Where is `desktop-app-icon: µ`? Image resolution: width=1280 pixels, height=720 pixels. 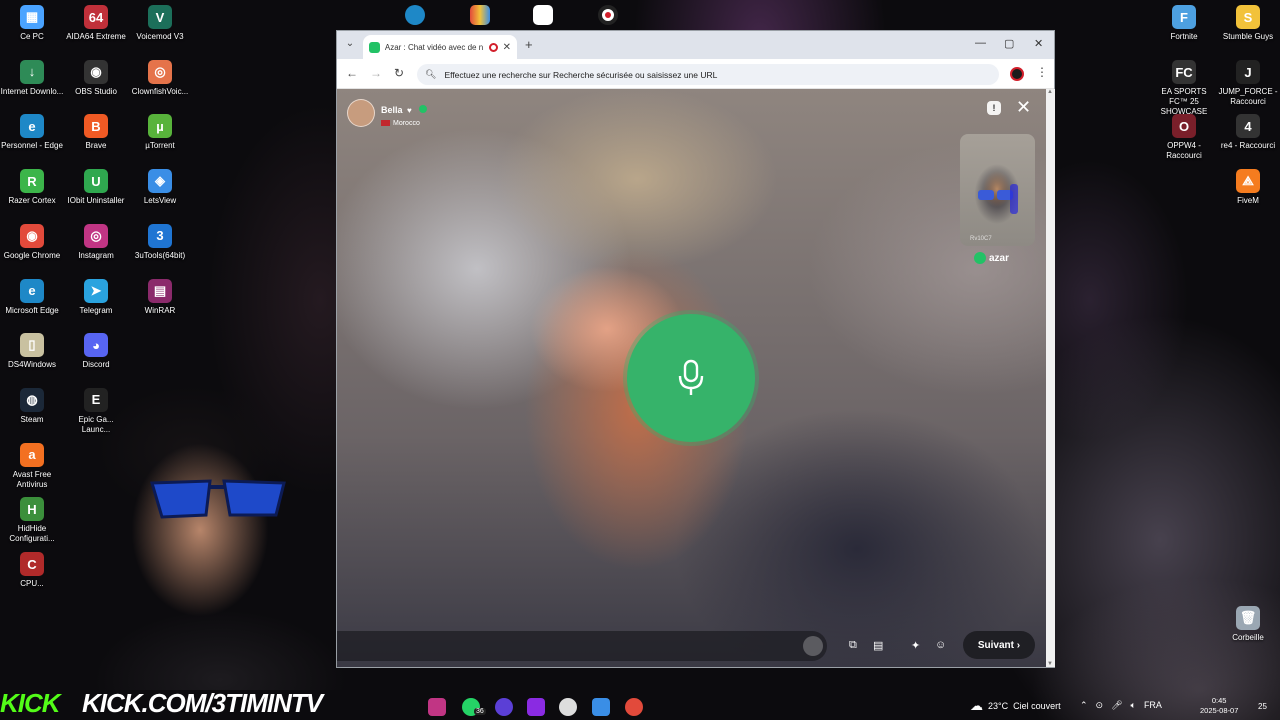
desktop-app-icon: µ is located at coordinates (160, 126).